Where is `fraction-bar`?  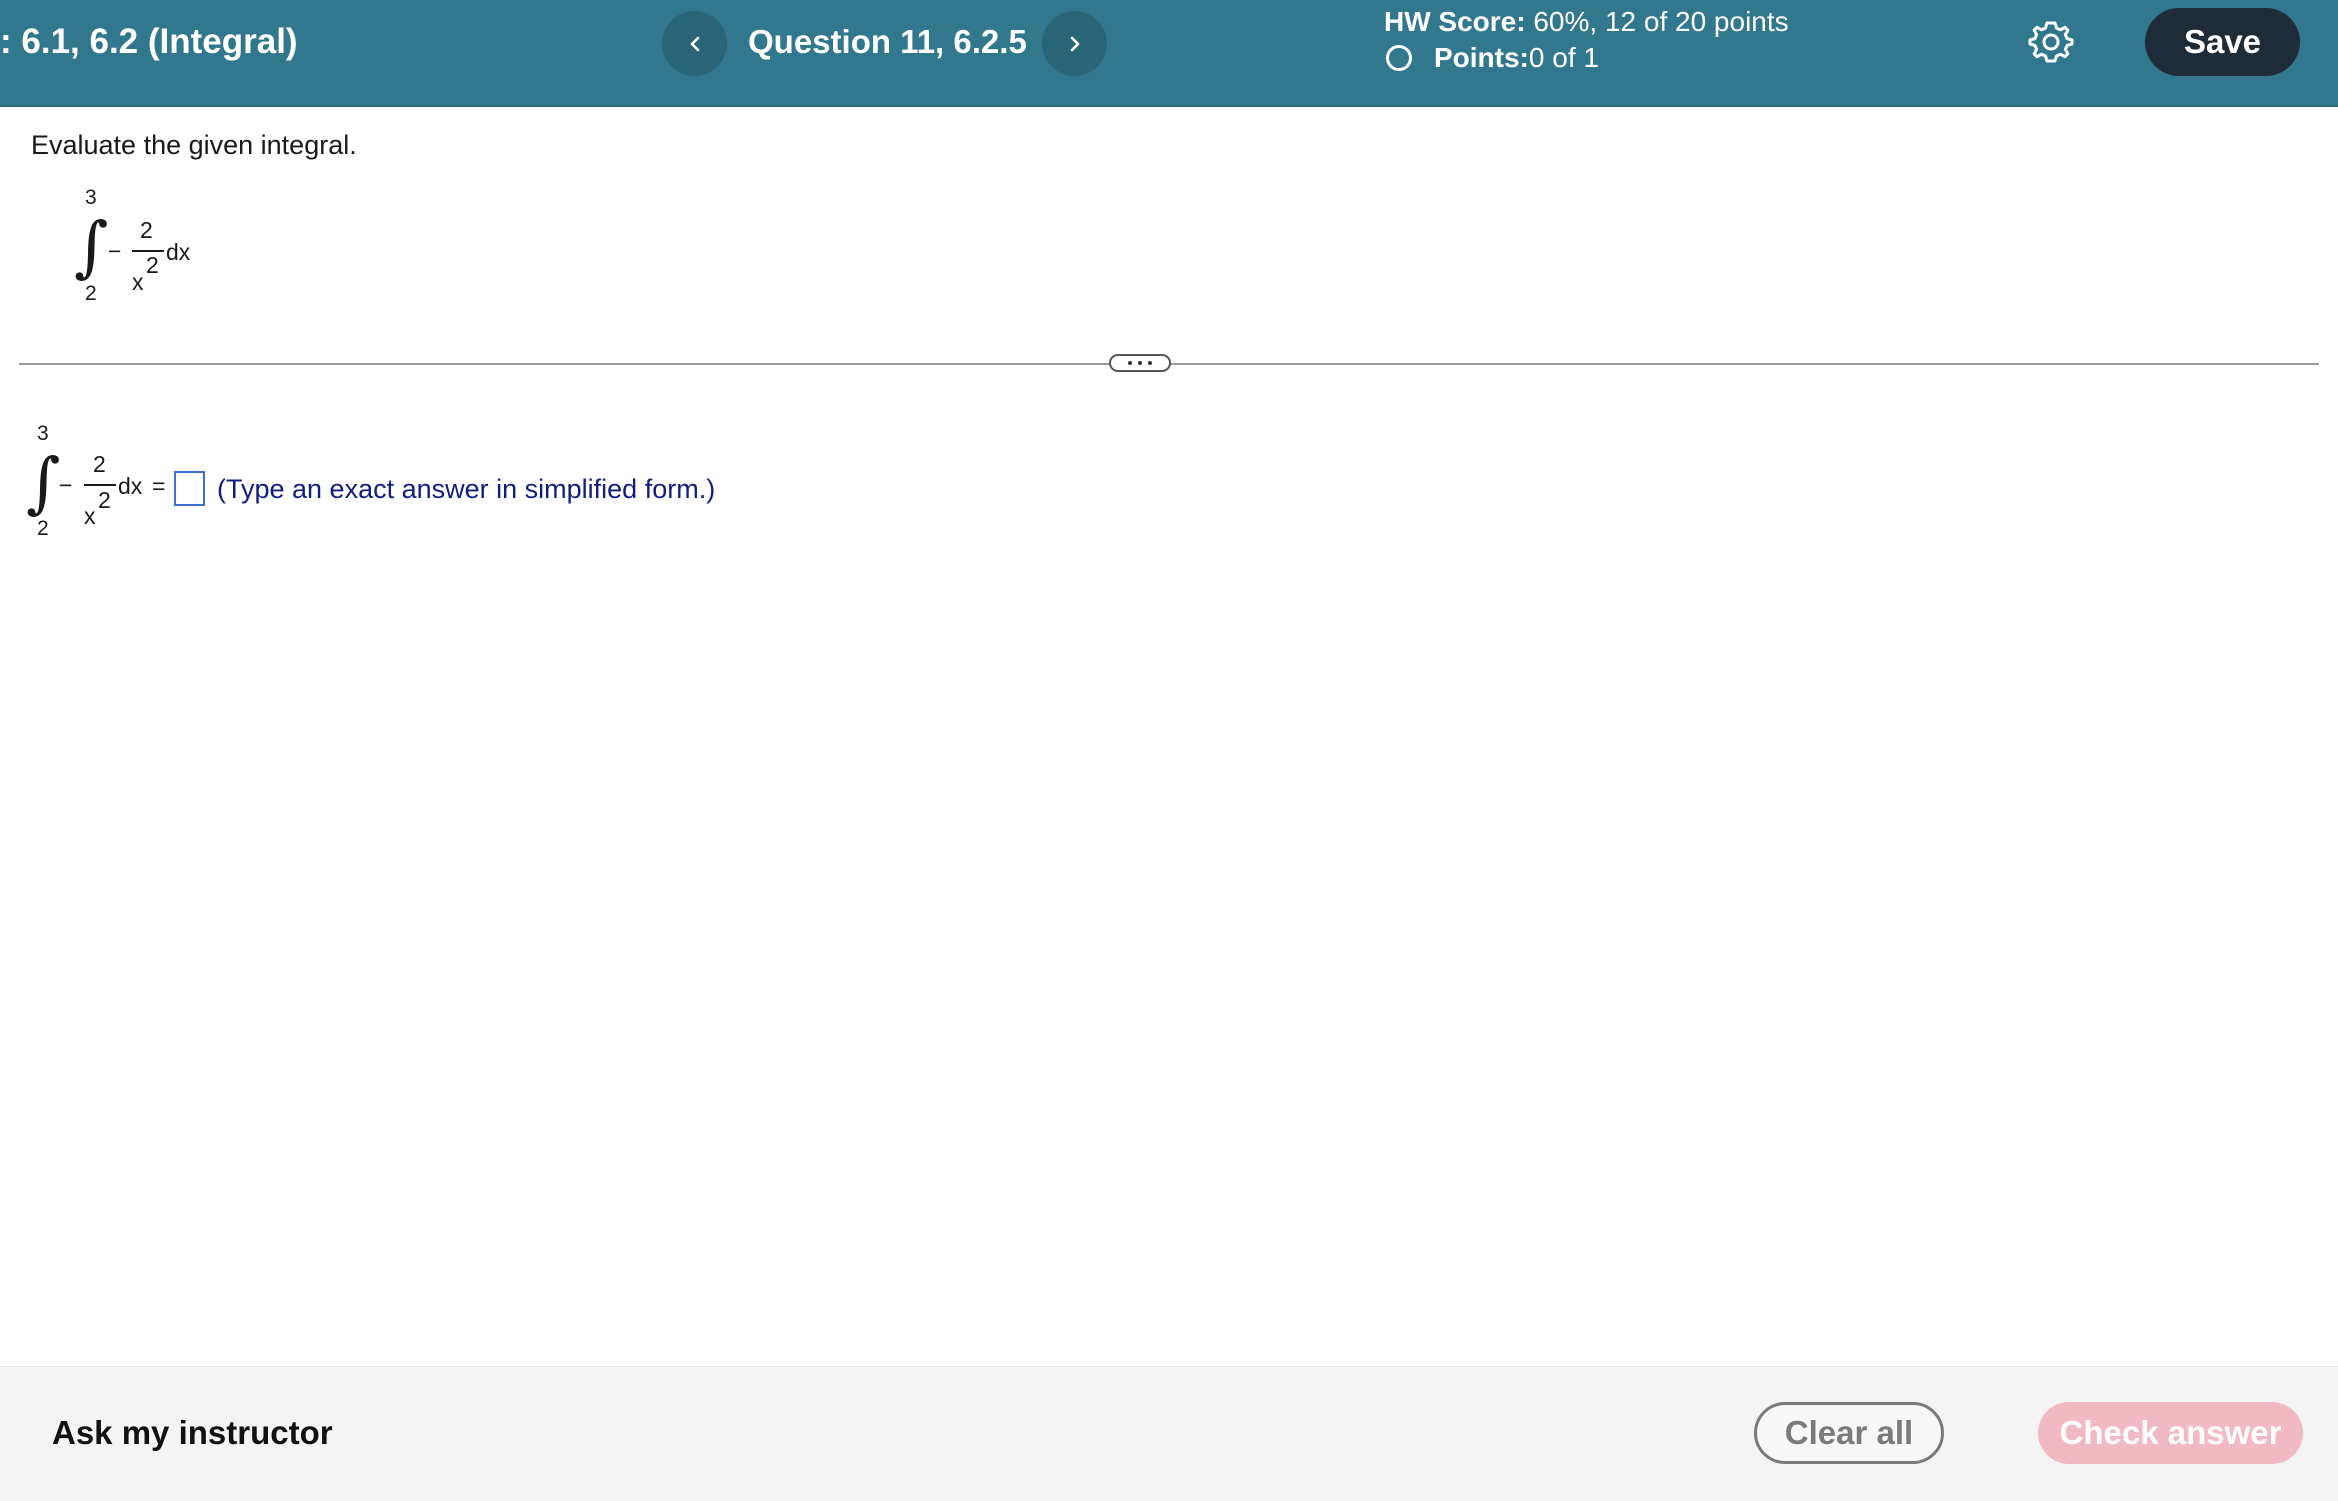 fraction-bar is located at coordinates (100, 485).